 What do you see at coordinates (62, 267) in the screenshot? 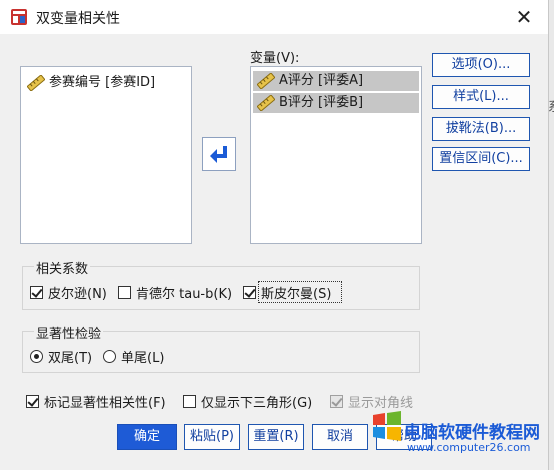
I see `group-title: 相关系数` at bounding box center [62, 267].